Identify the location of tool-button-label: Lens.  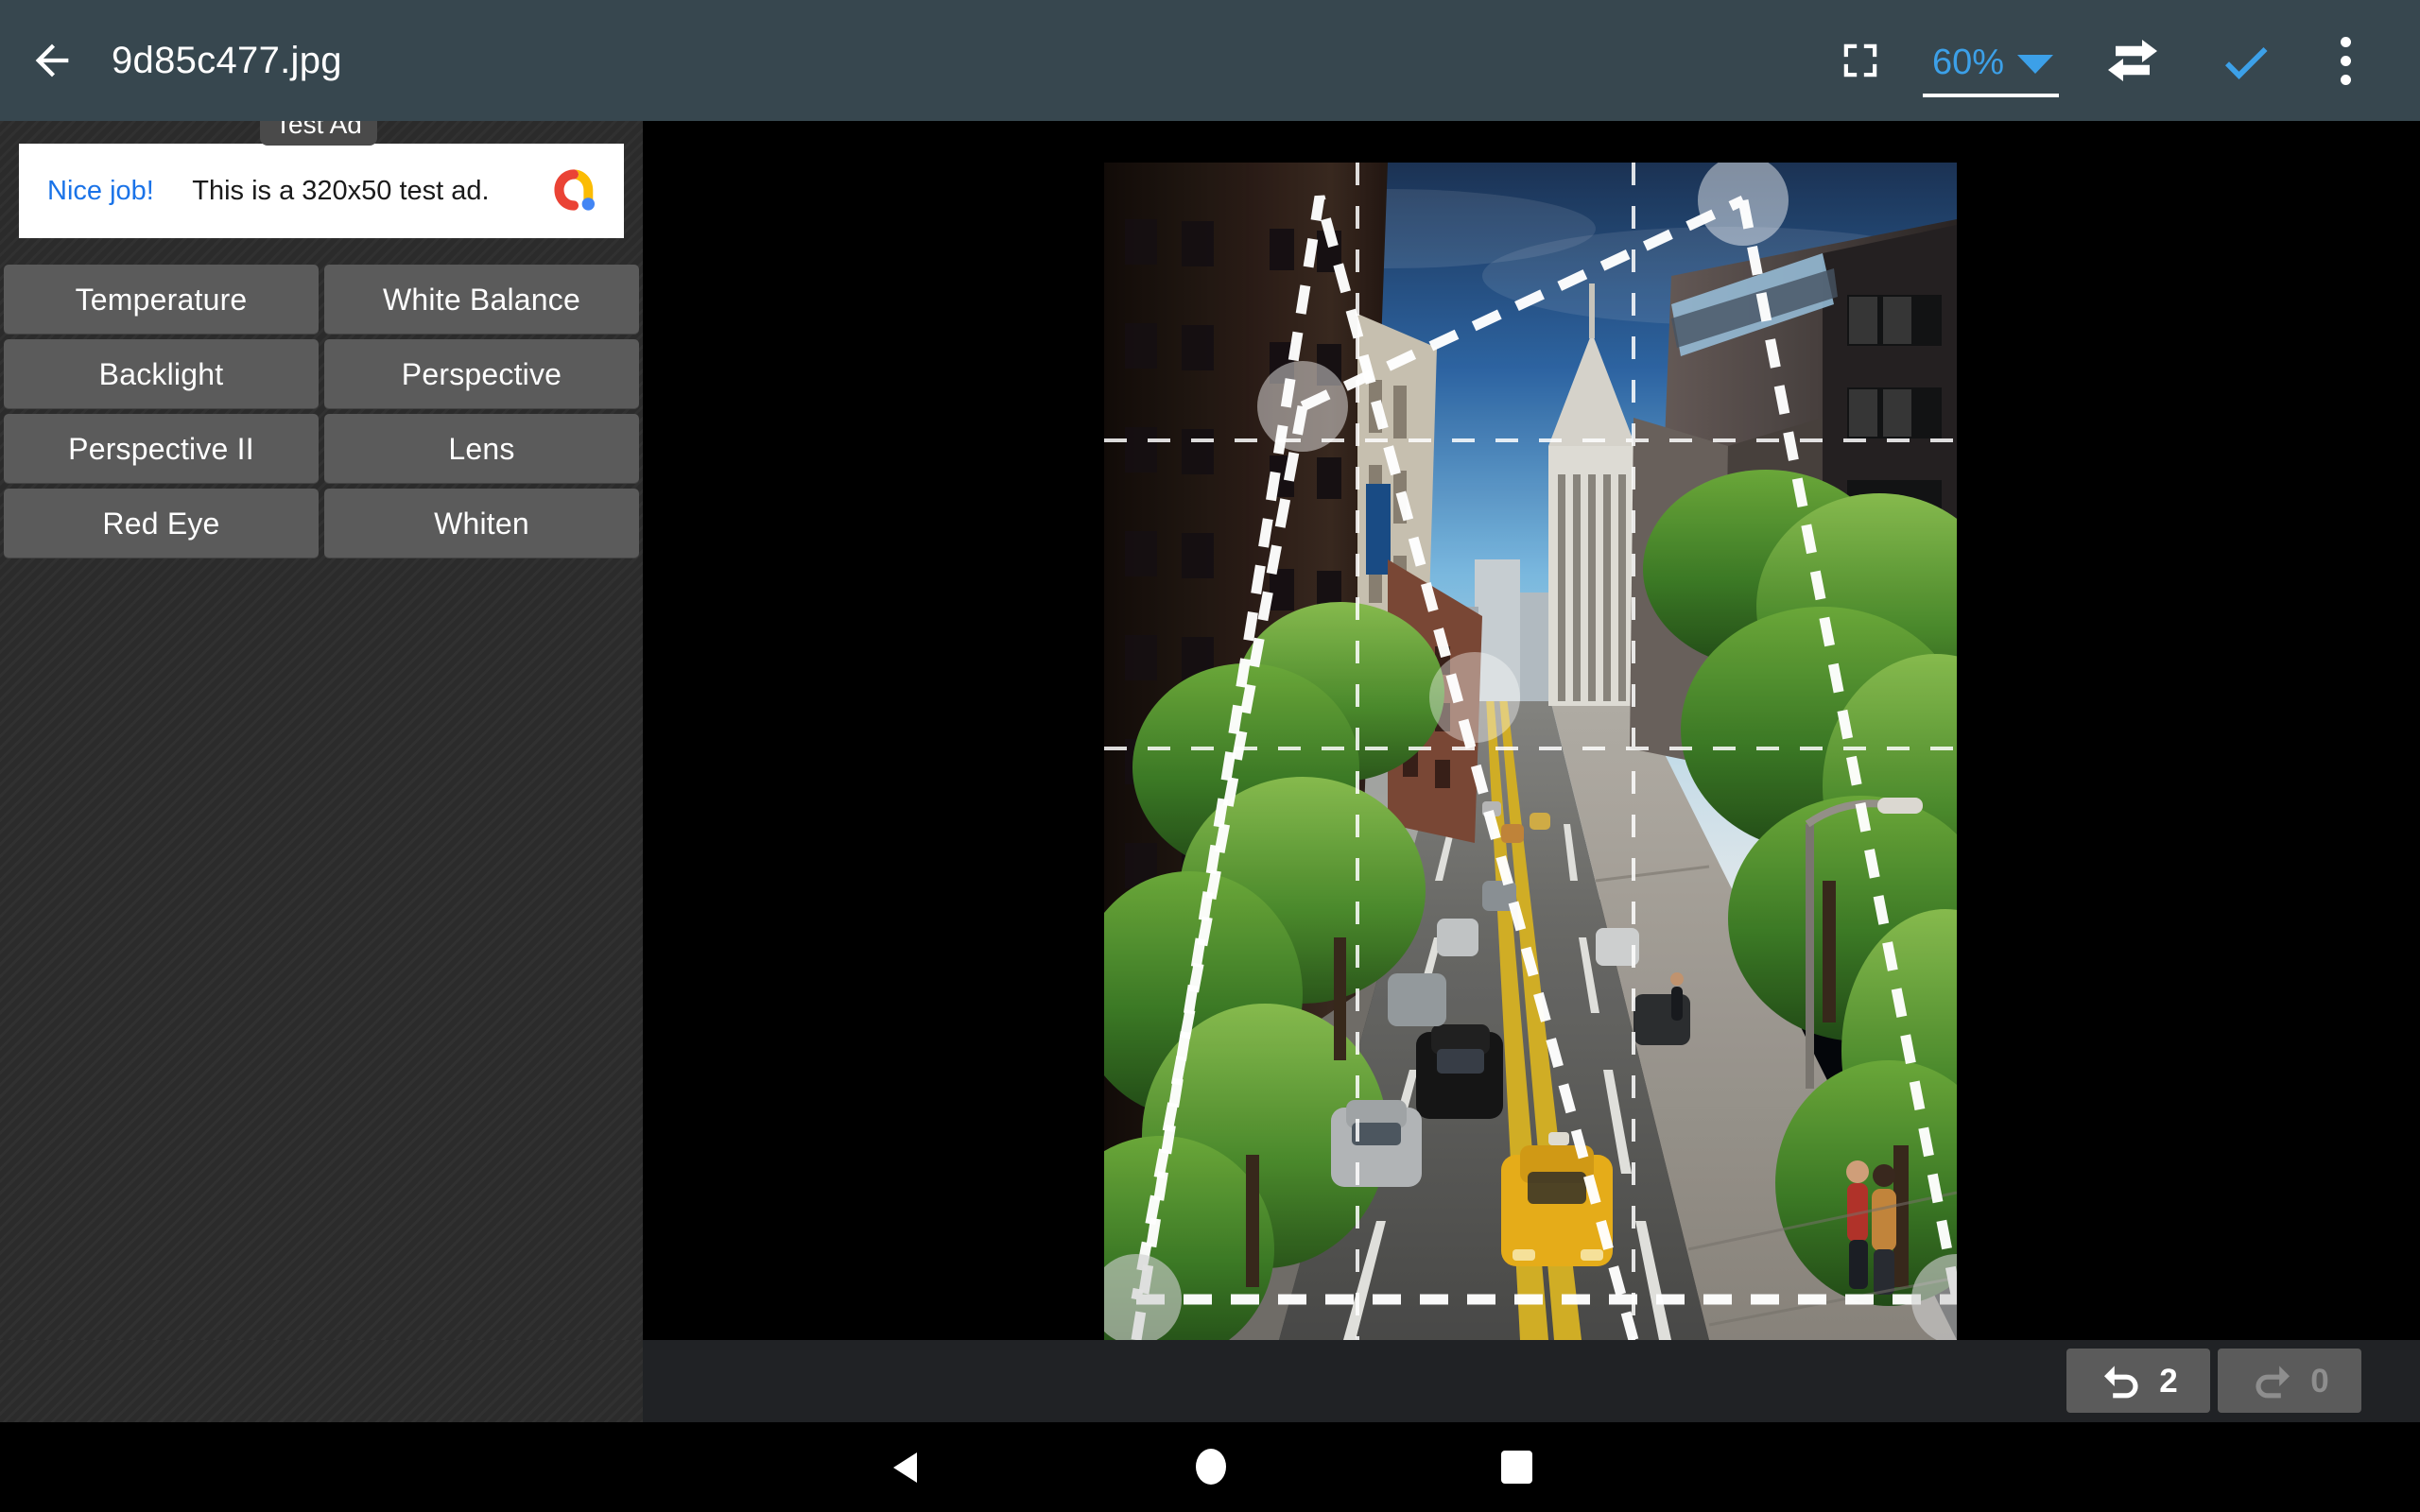
(481, 448).